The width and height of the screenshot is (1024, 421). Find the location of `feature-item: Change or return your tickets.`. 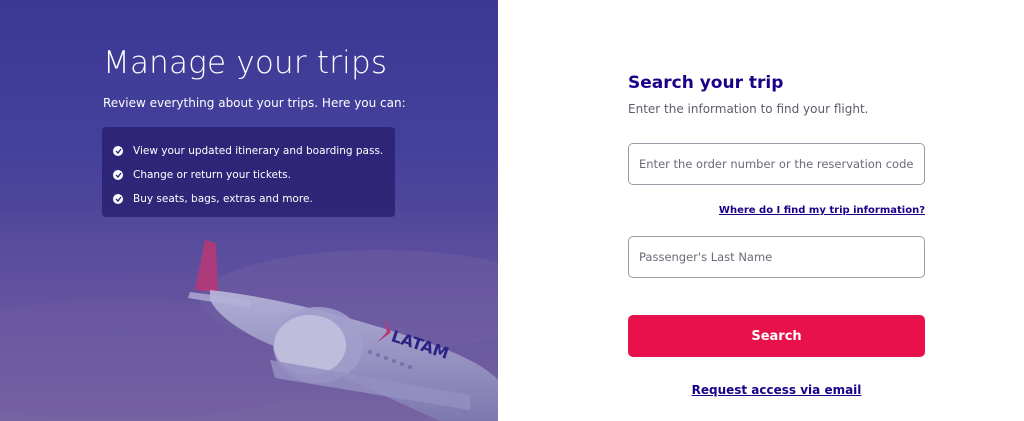

feature-item: Change or return your tickets. is located at coordinates (254, 175).